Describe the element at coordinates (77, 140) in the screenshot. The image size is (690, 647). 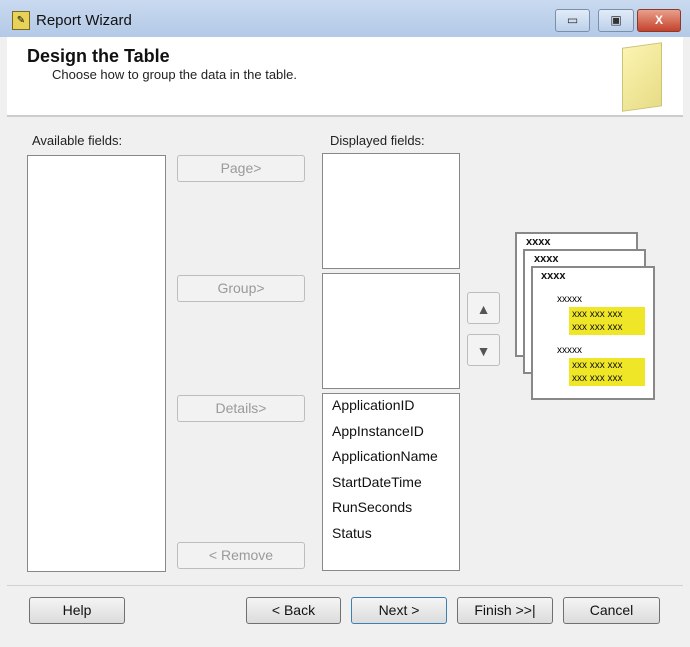
I see `available-fields-label: Available fields:` at that location.